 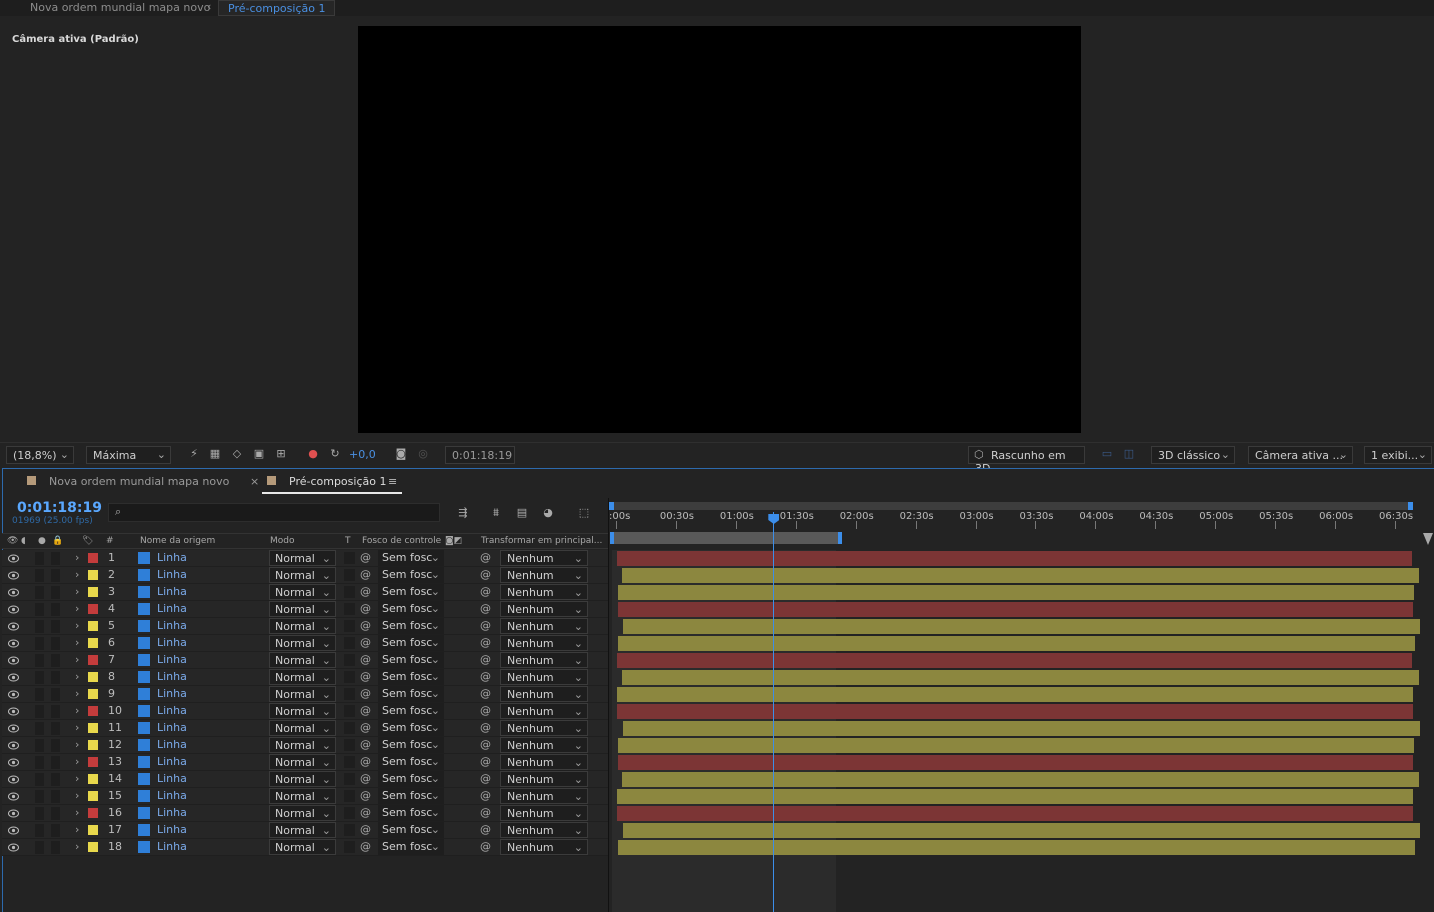 I want to click on 3d-ground-plane-icon: ◫, so click(x=1129, y=454).